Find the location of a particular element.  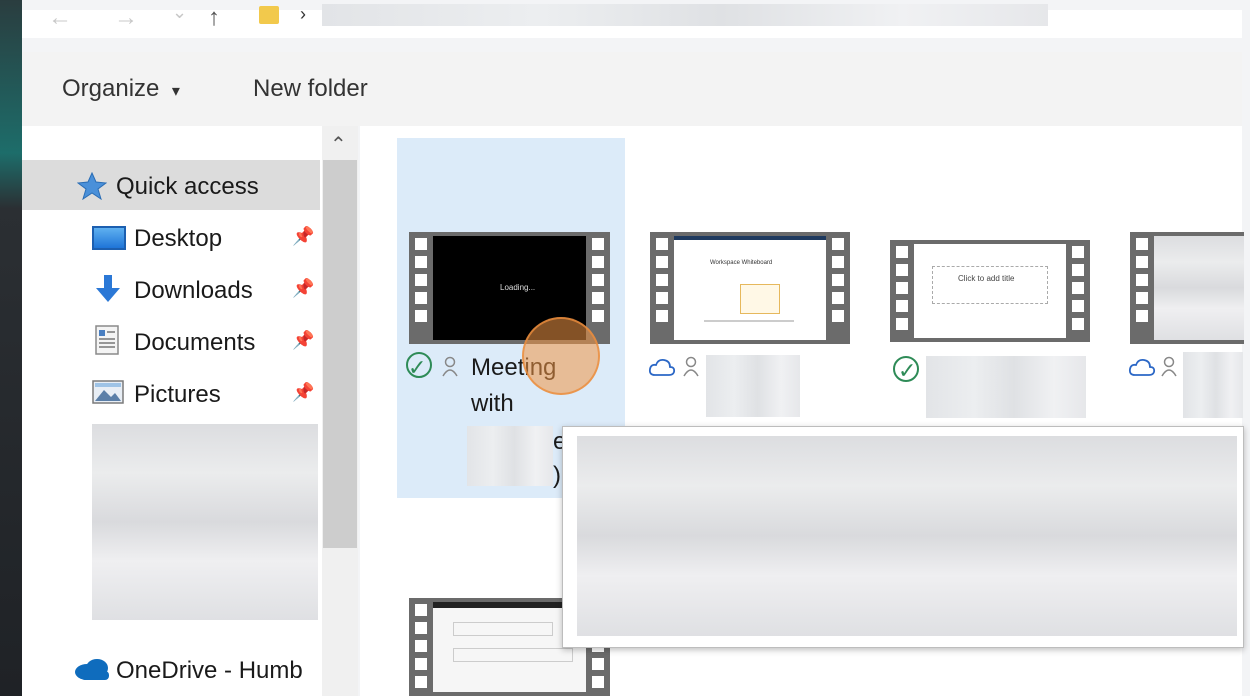

recent-locations-button: ⌄ is located at coordinates (179, 12).